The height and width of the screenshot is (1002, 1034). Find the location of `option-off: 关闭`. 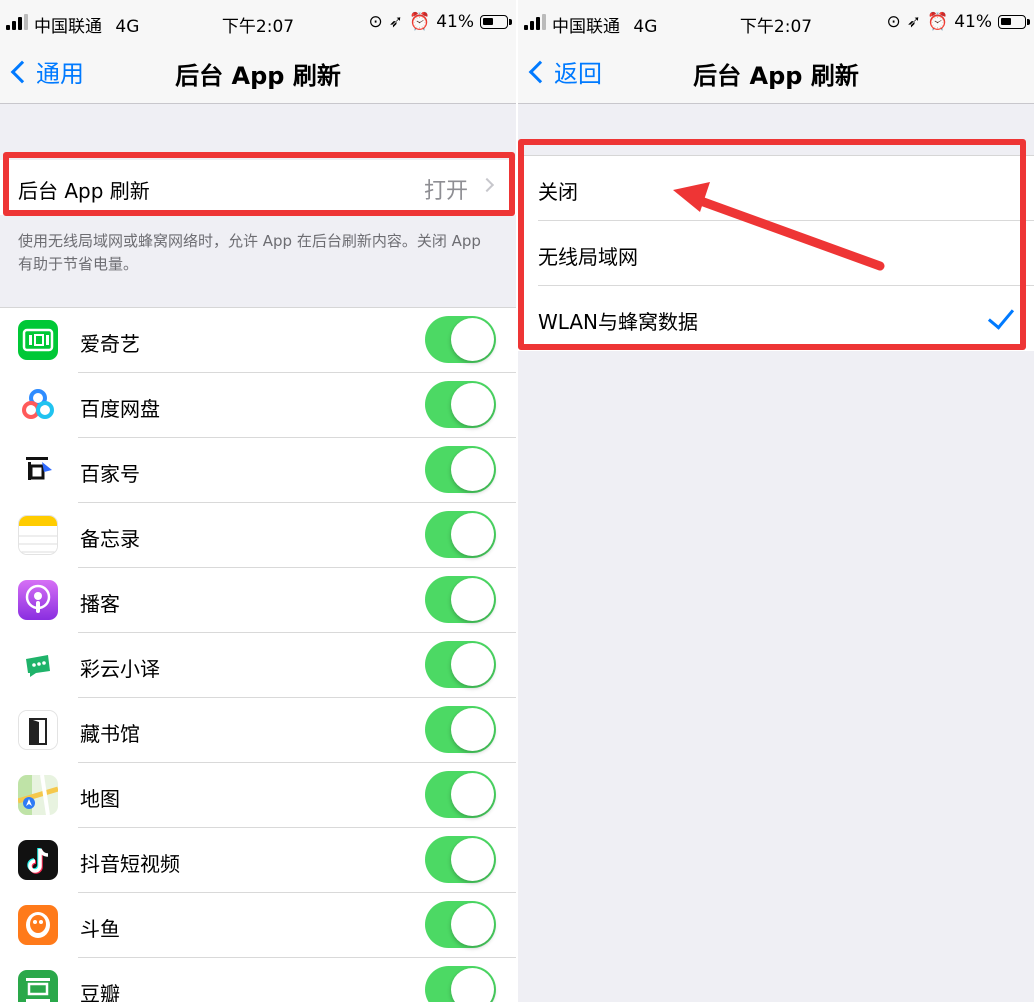

option-off: 关闭 is located at coordinates (776, 188).